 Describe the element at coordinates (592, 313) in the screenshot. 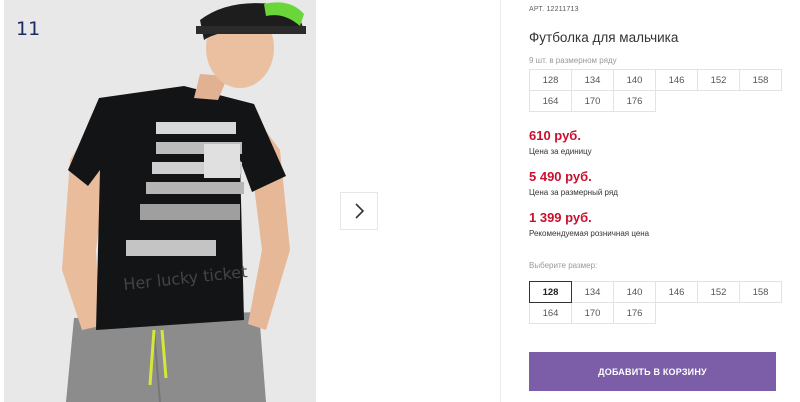

I see `size-option: 170` at that location.